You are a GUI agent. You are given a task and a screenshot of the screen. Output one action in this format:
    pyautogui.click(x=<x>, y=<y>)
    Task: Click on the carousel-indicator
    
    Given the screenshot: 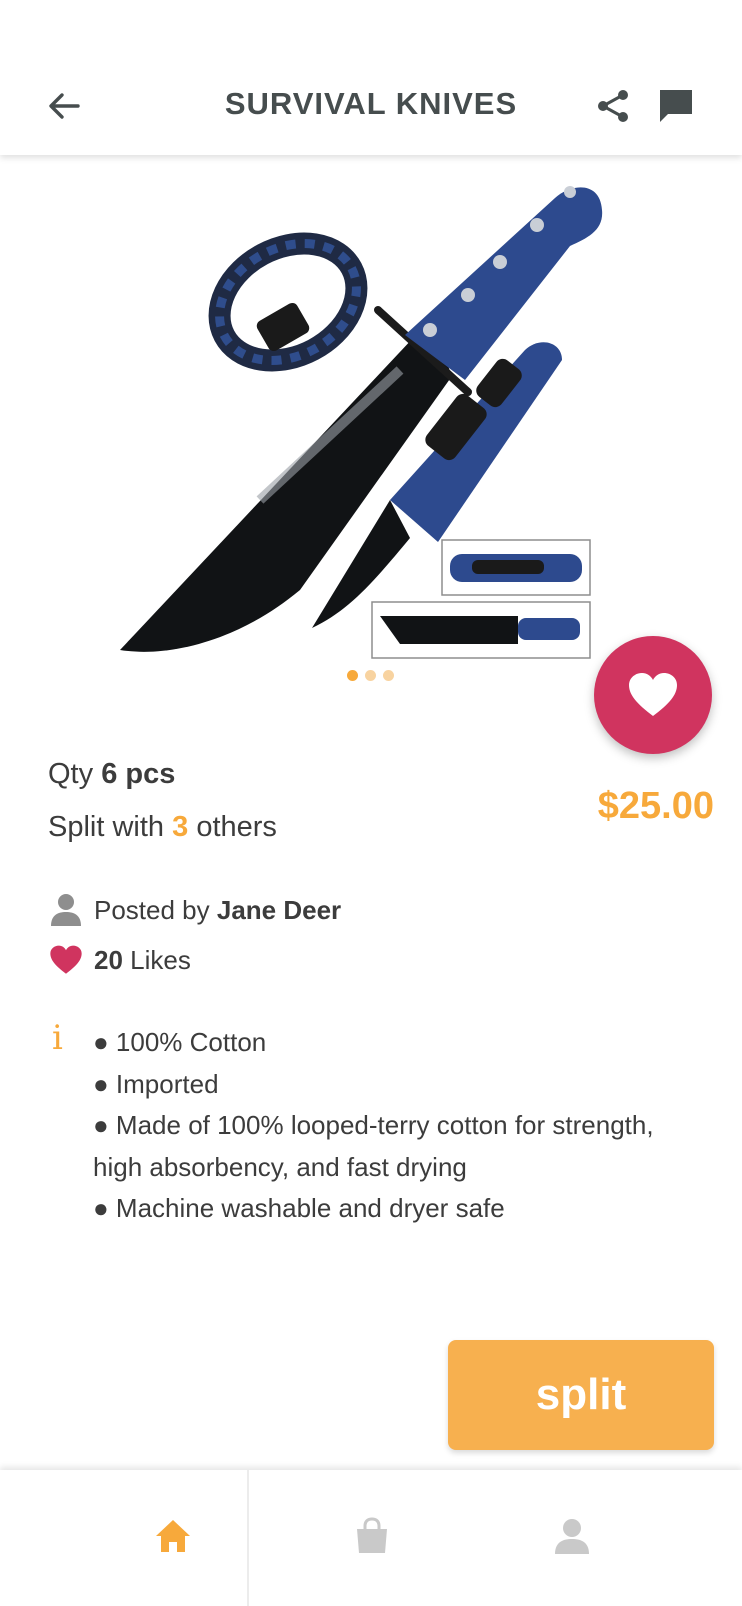 What is the action you would take?
    pyautogui.click(x=370, y=675)
    